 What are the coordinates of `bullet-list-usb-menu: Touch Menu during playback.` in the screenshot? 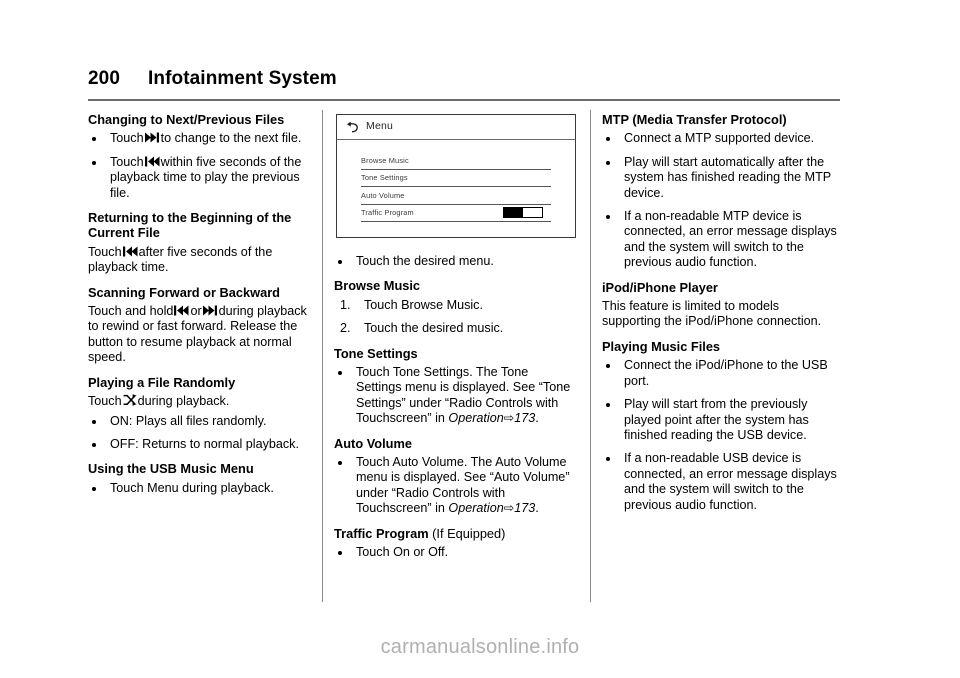 It's located at (201, 488).